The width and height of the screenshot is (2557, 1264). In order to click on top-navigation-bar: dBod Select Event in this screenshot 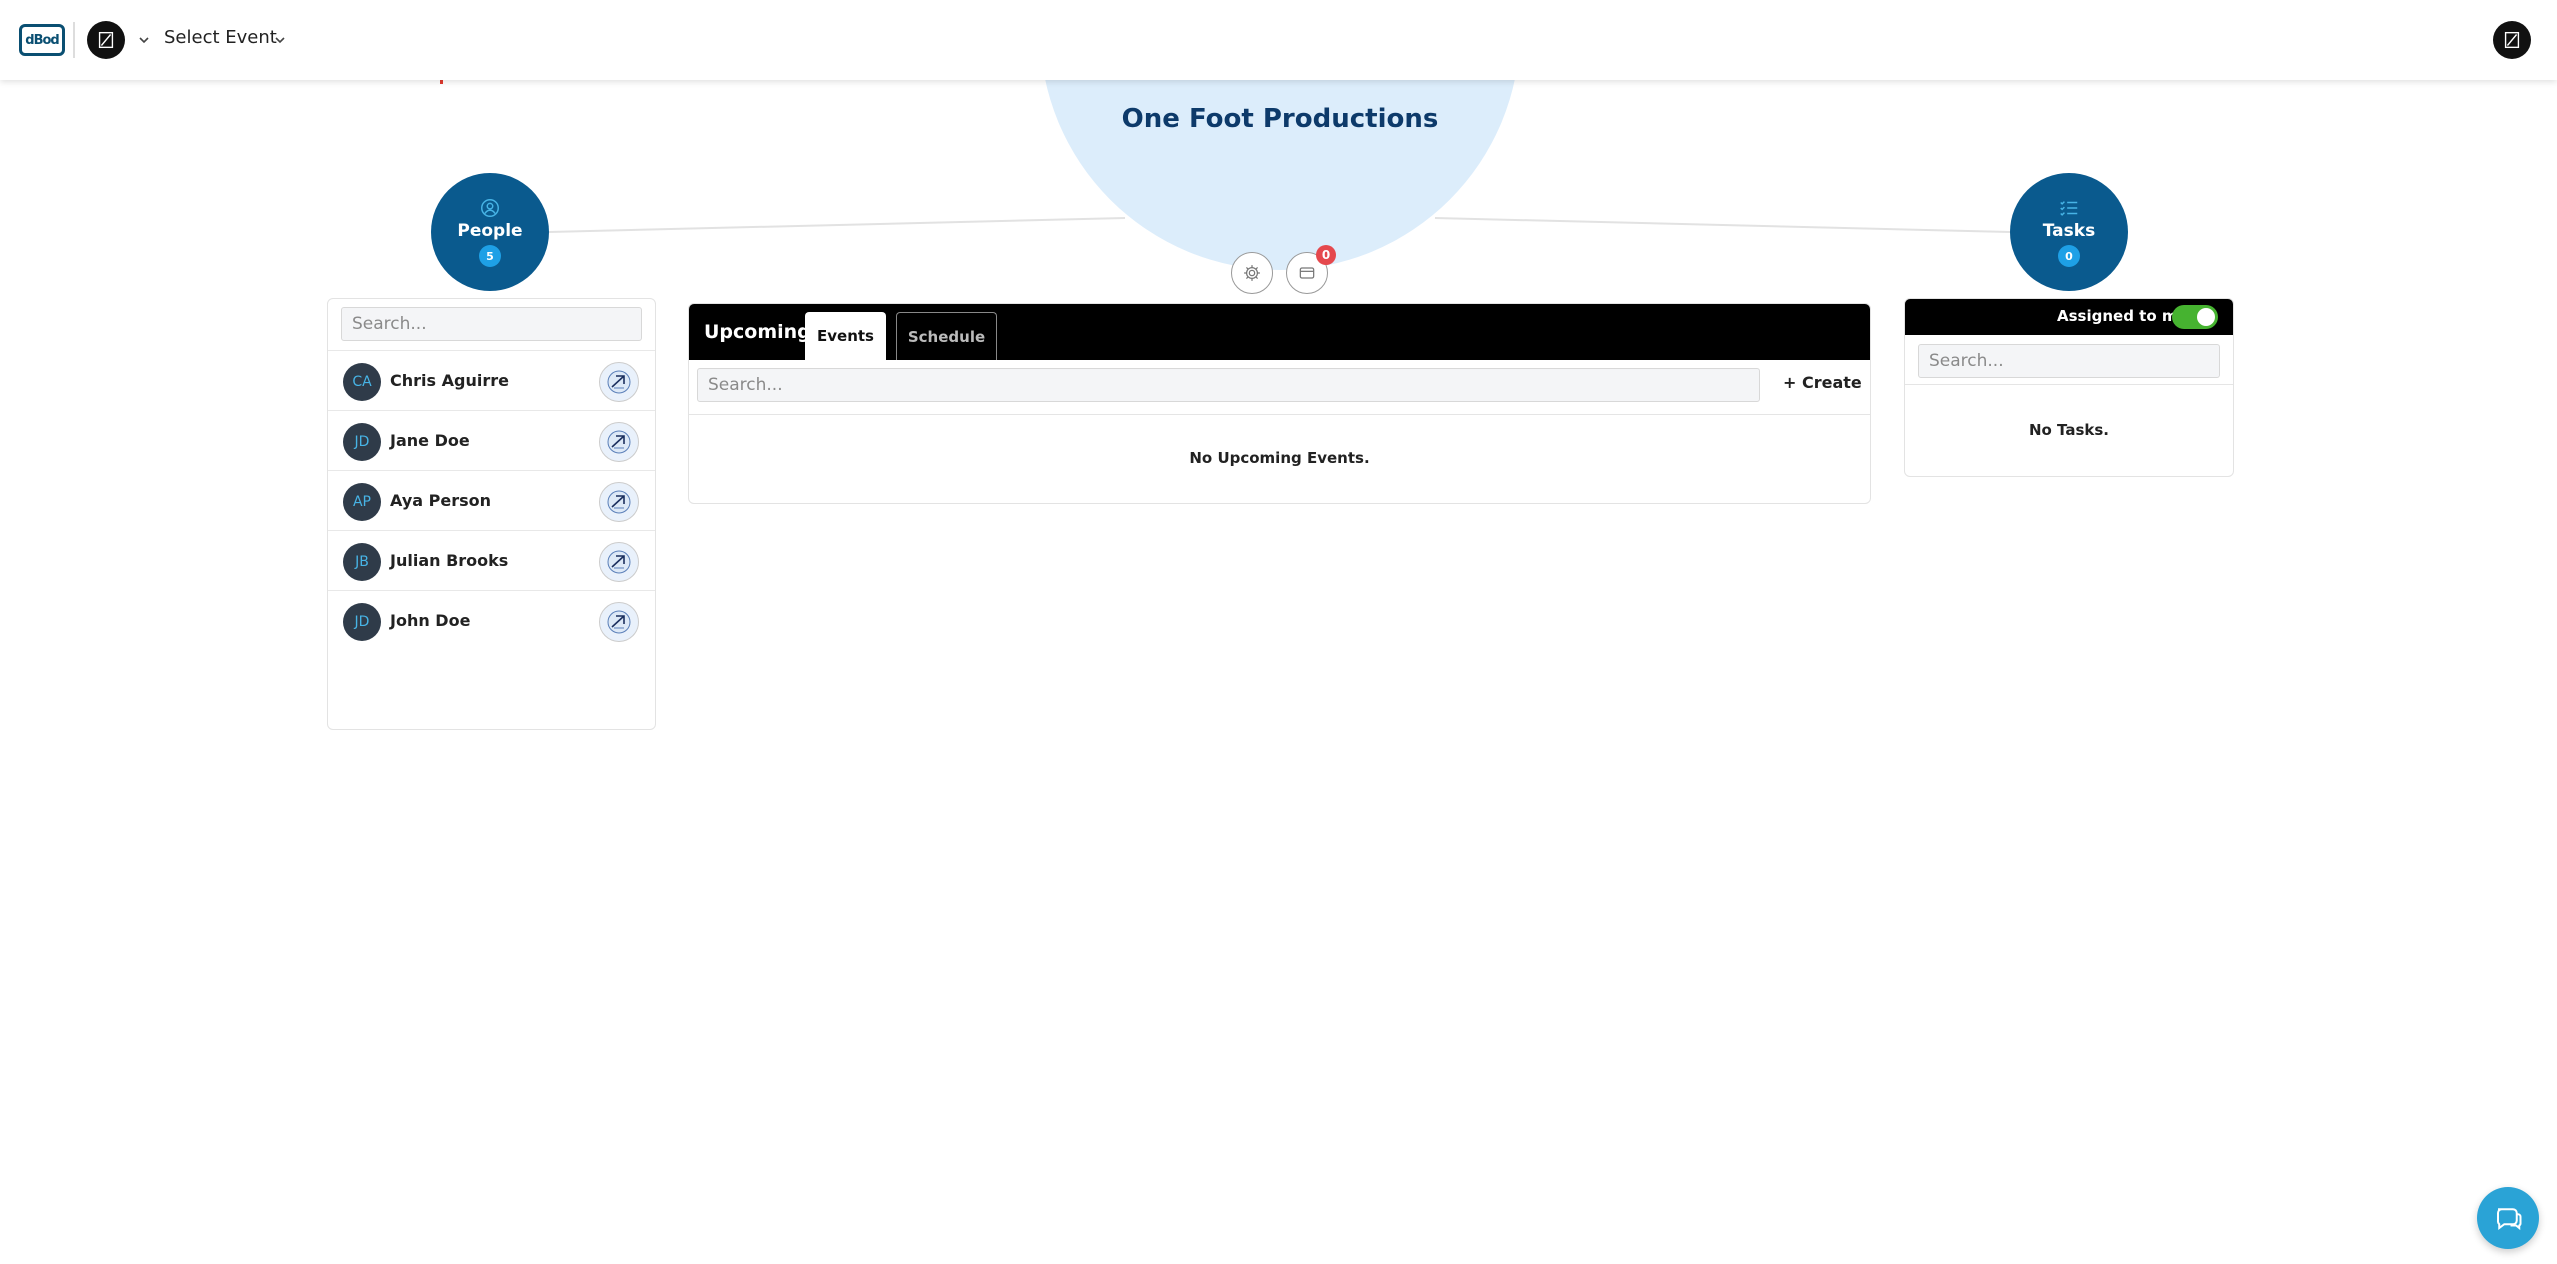, I will do `click(1278, 40)`.